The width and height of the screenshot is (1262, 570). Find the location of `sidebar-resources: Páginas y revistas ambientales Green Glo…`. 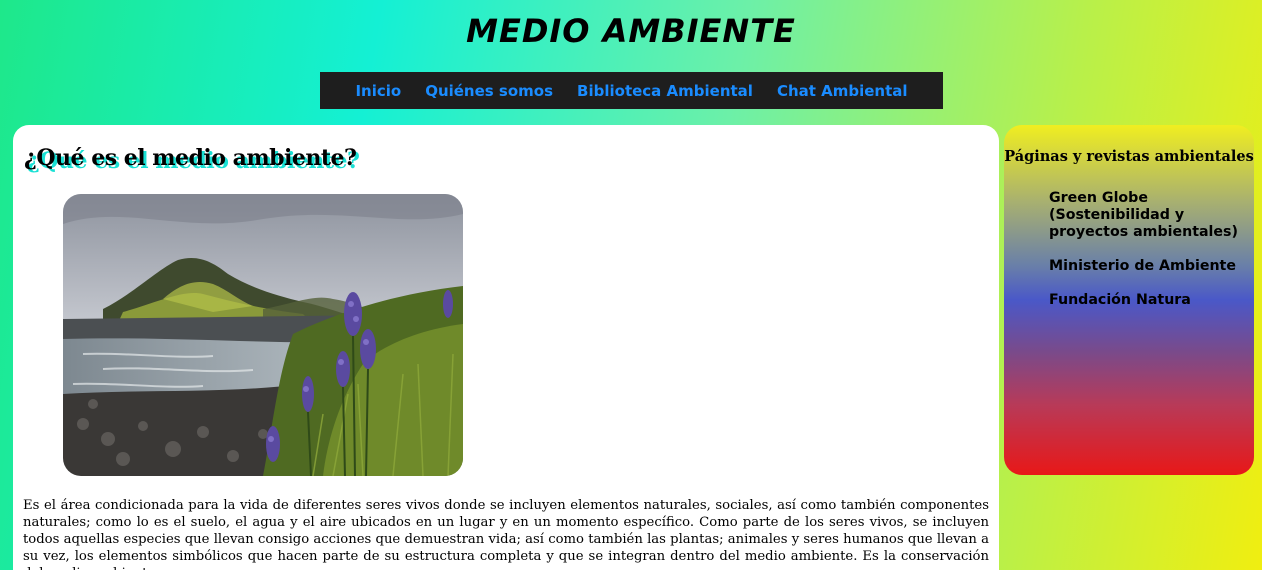

sidebar-resources: Páginas y revistas ambientales Green Glo… is located at coordinates (1129, 300).